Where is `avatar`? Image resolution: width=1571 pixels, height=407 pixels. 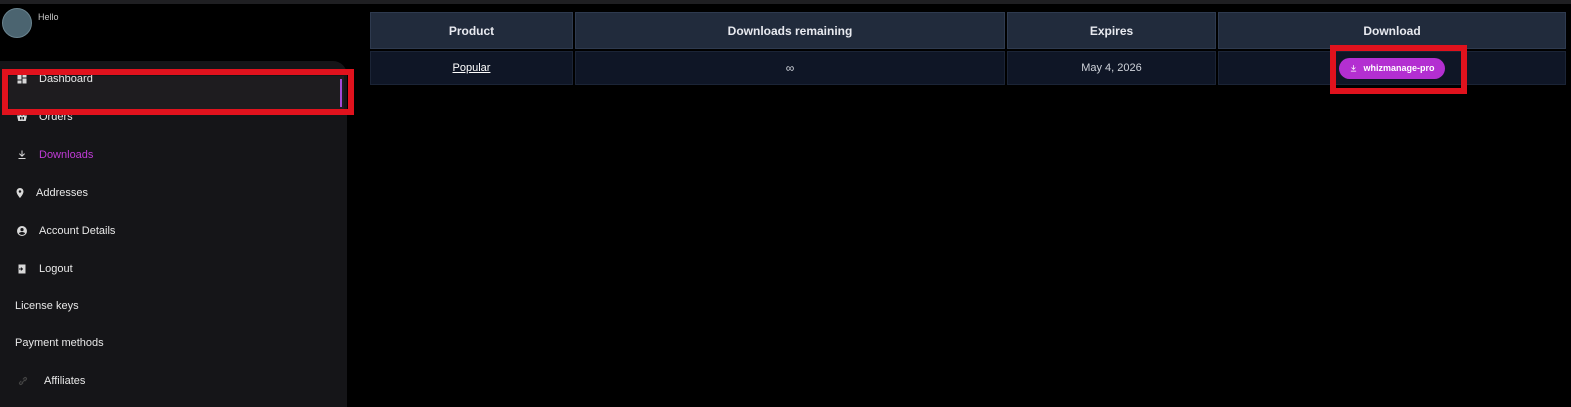 avatar is located at coordinates (17, 23).